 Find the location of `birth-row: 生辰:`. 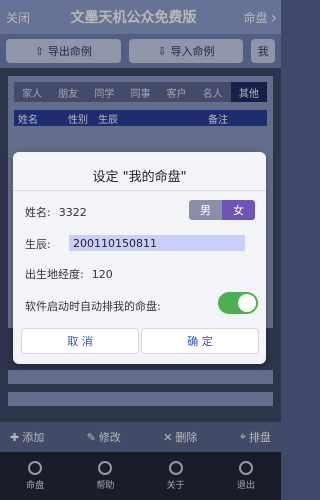

birth-row: 生辰: is located at coordinates (42, 244).